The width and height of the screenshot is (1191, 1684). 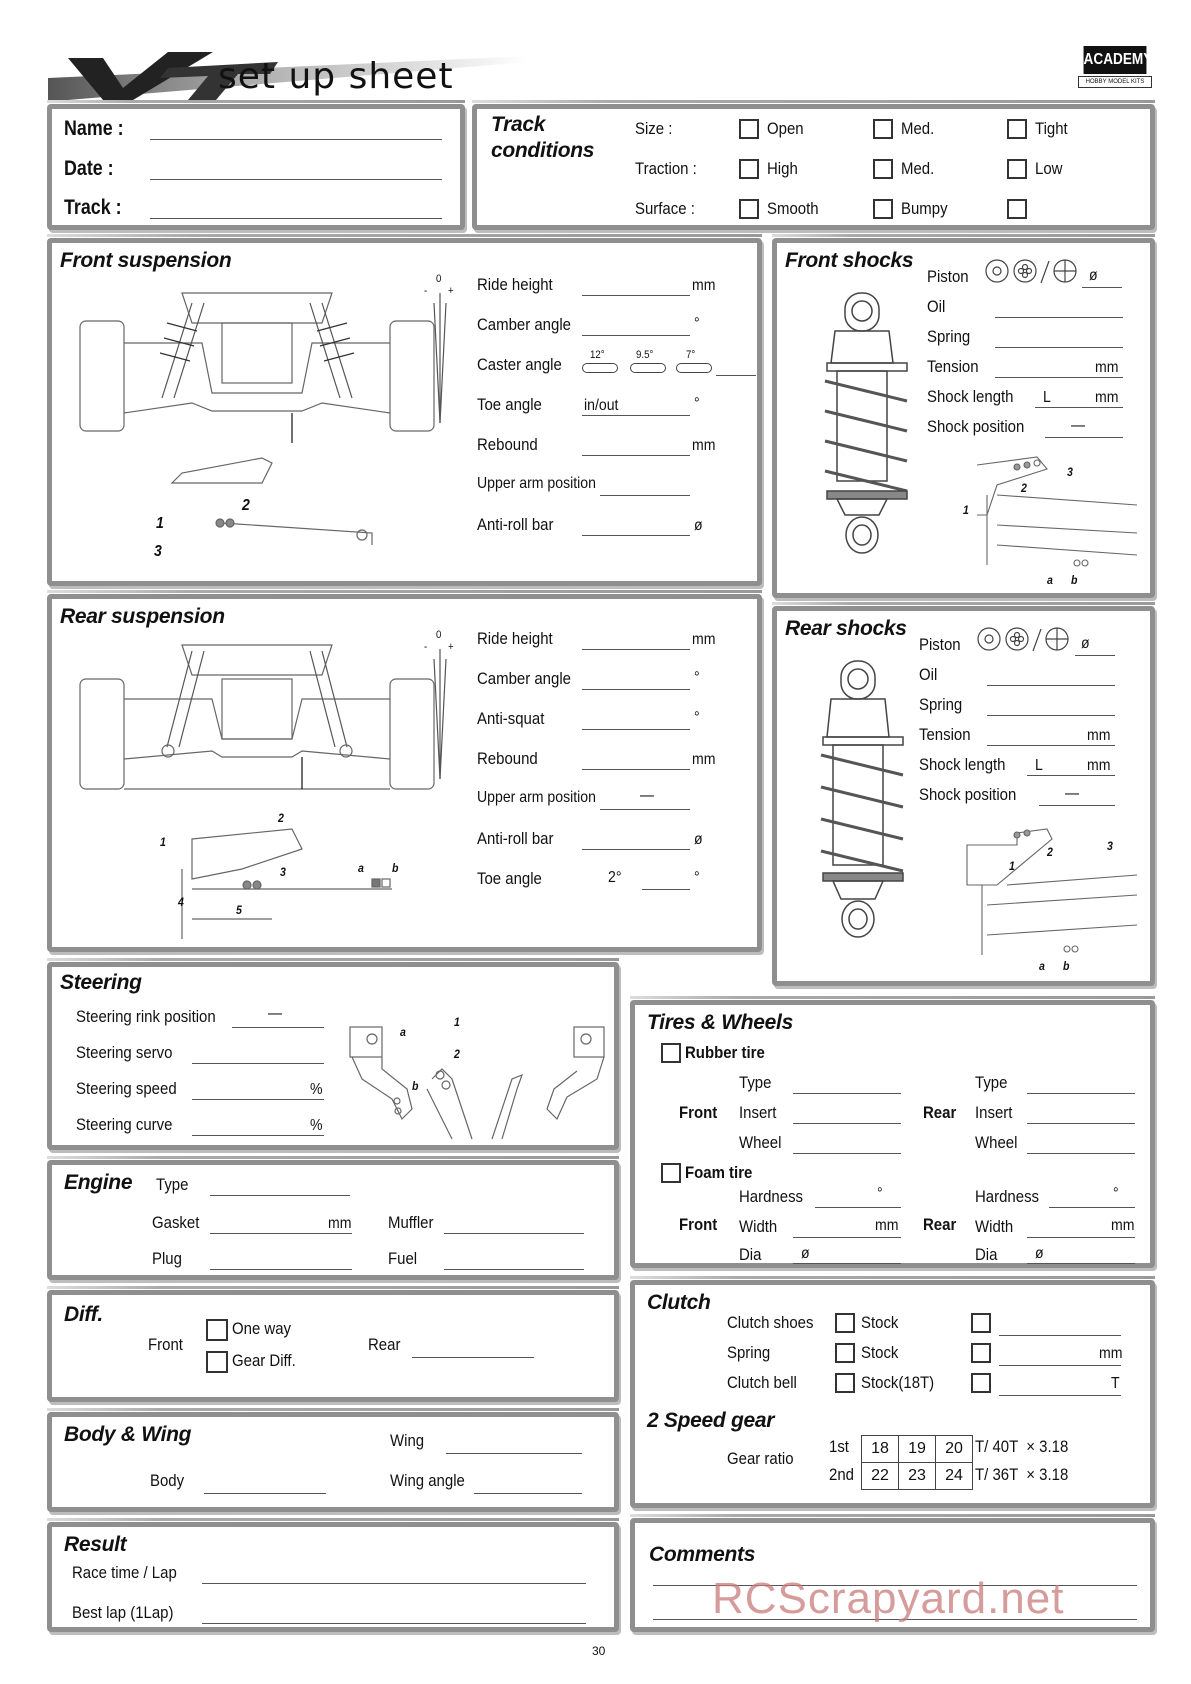 I want to click on rear-shock-length-label: Shock length, so click(x=962, y=764).